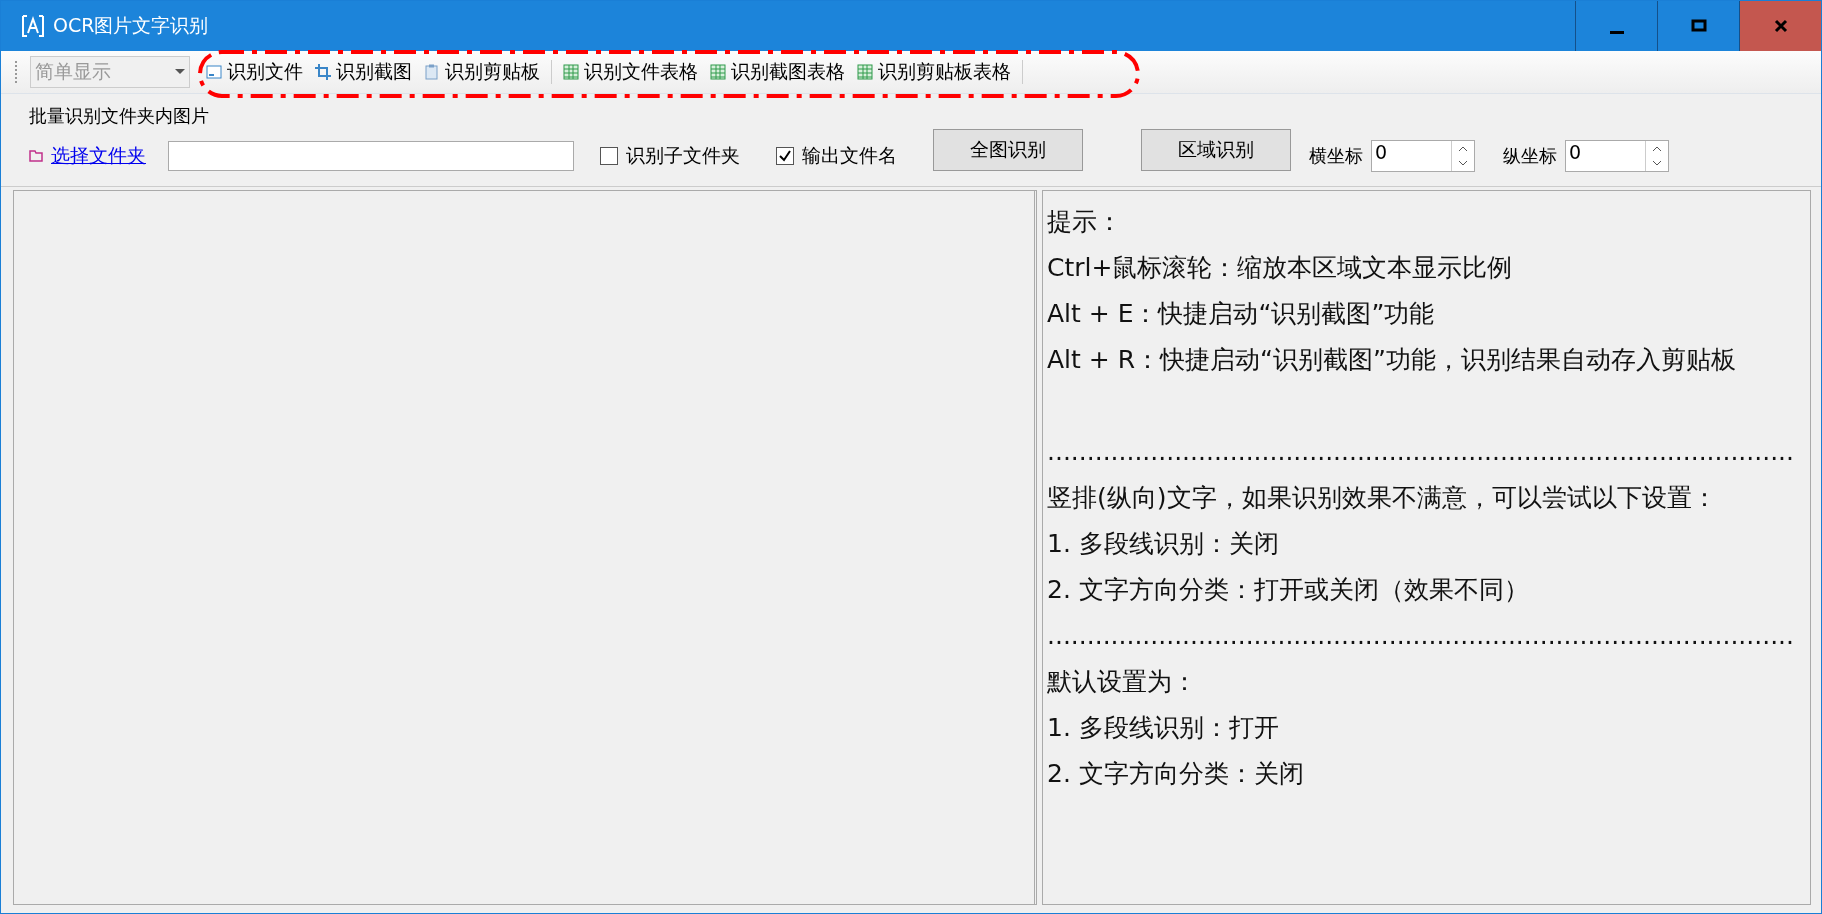 The height and width of the screenshot is (914, 1822). Describe the element at coordinates (1163, 728) in the screenshot. I see `hint-line: 1. 多段线识别：打开` at that location.